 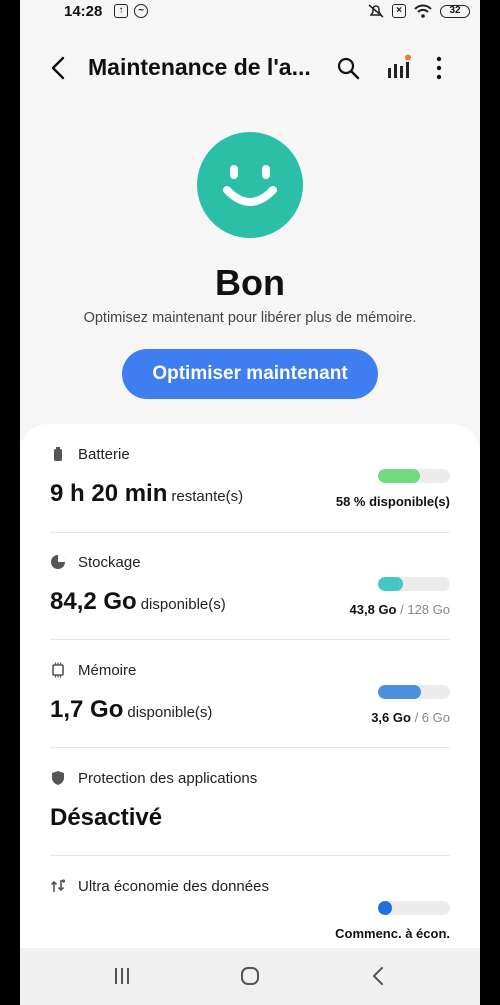 What do you see at coordinates (58, 670) in the screenshot?
I see `memory-chip-icon` at bounding box center [58, 670].